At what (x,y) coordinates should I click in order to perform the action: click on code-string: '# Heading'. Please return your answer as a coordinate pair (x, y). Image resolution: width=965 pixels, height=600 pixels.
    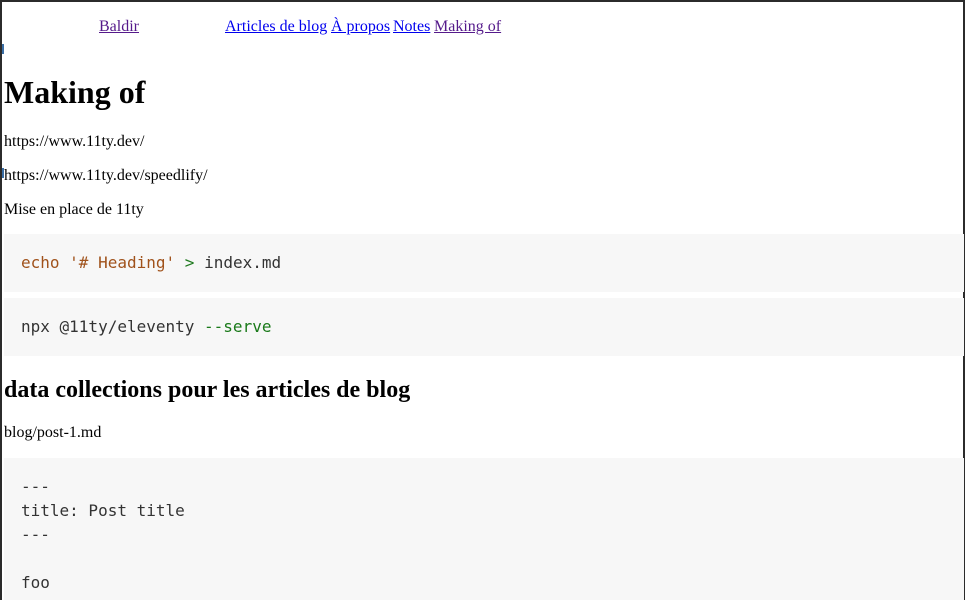
    Looking at the image, I should click on (122, 262).